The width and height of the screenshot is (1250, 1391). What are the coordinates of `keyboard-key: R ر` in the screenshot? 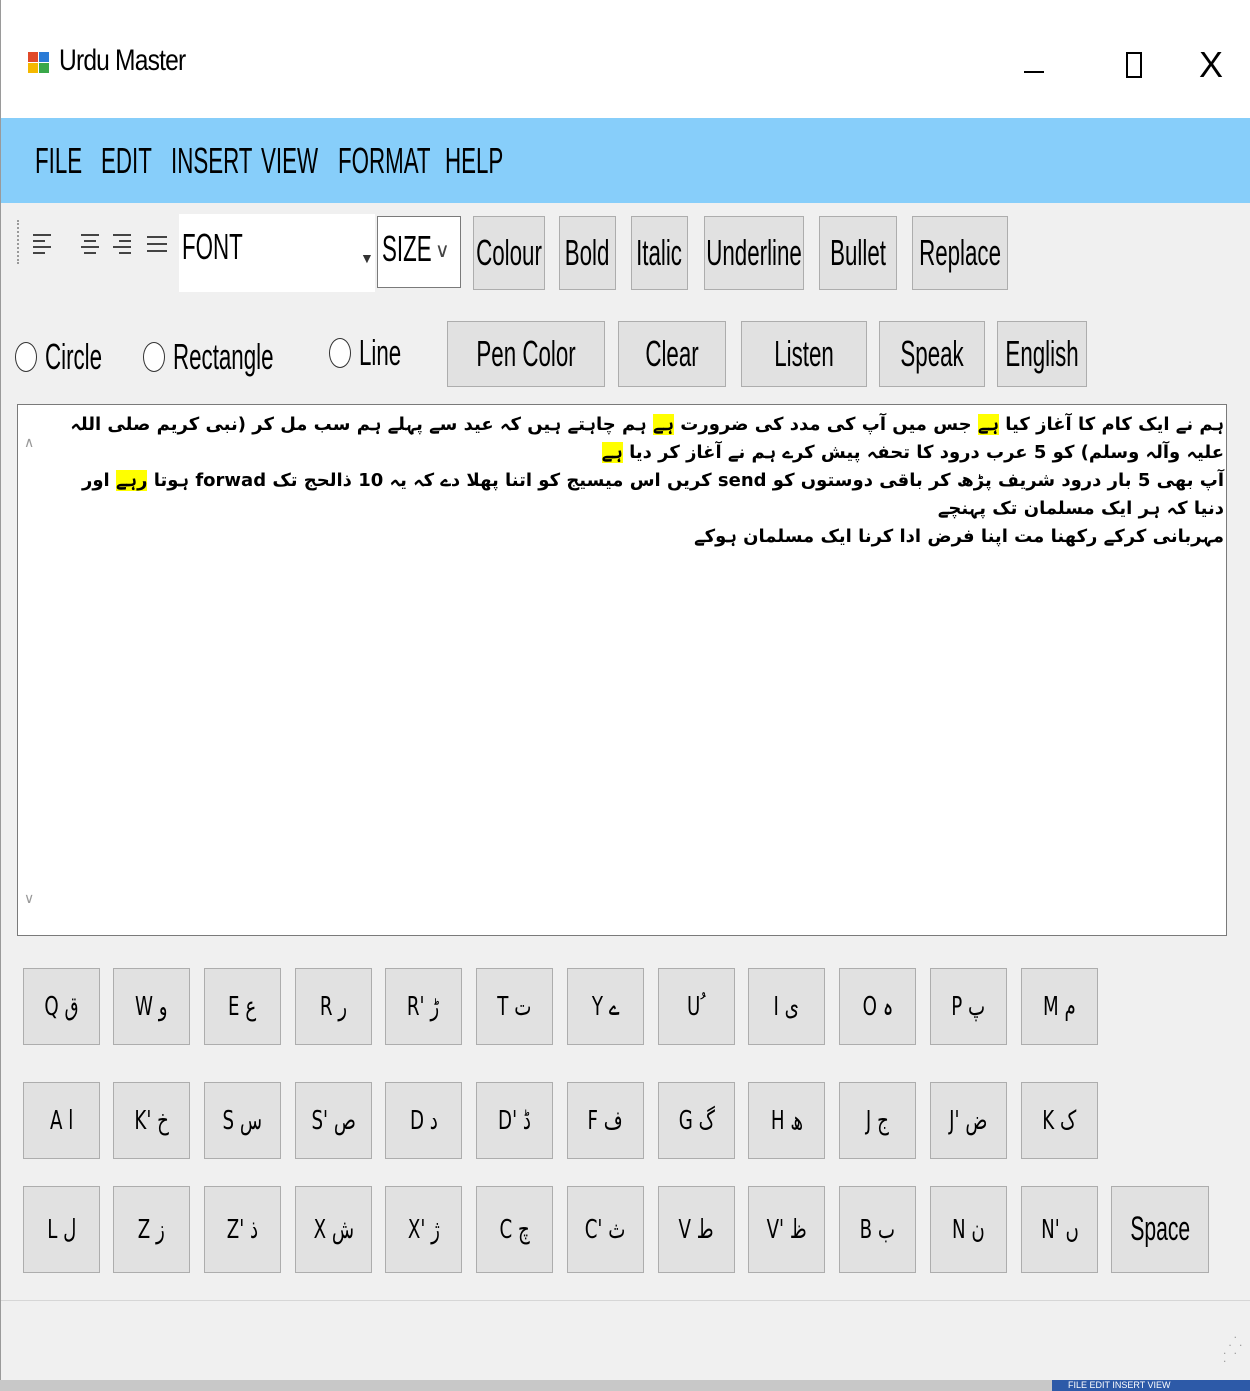 It's located at (333, 1006).